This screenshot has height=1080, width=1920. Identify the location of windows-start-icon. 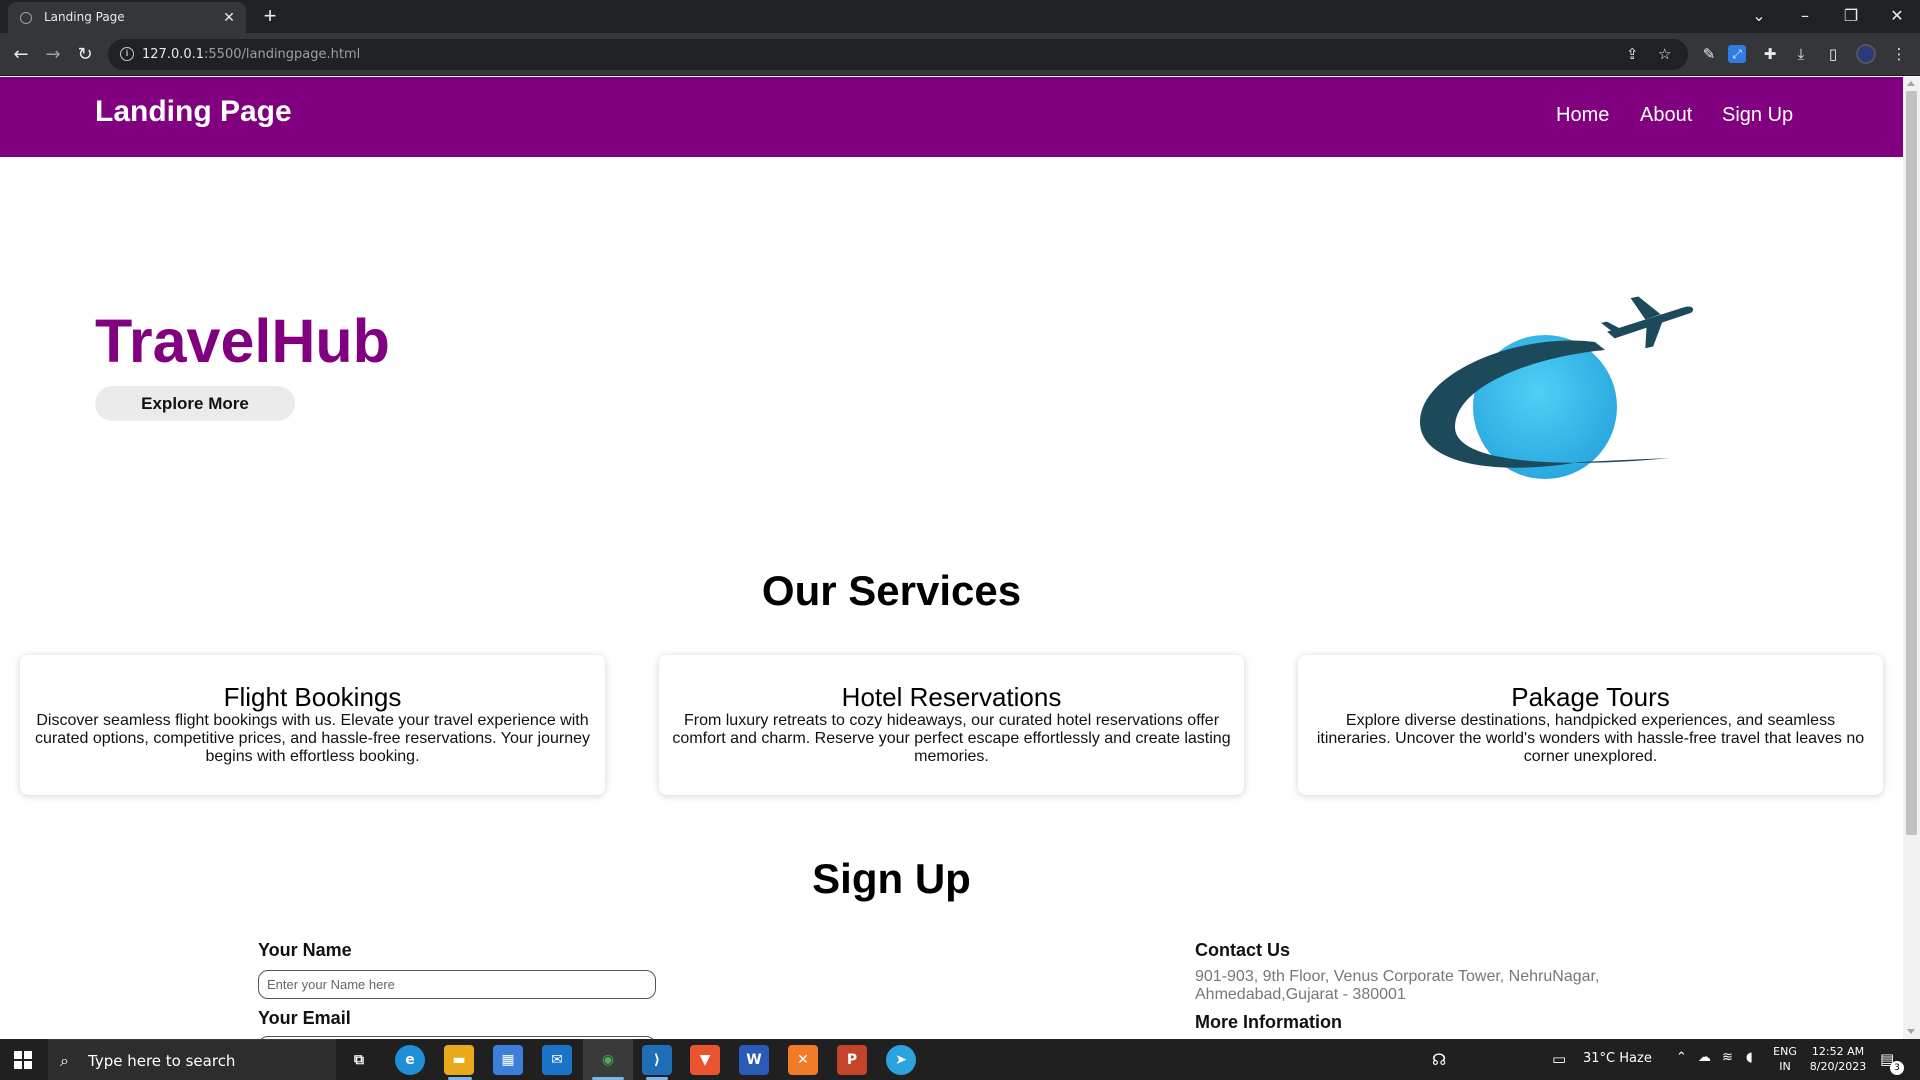
(23, 1060).